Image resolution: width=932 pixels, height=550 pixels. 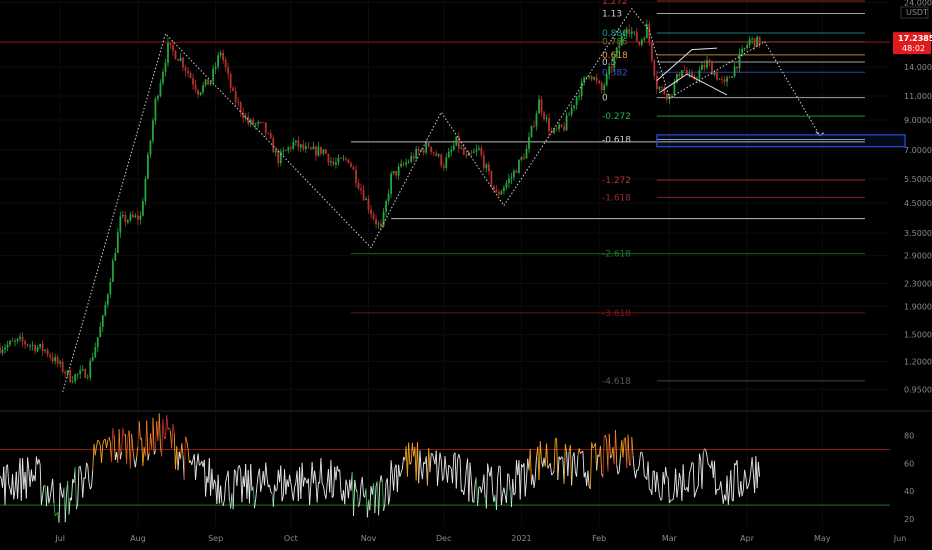 What do you see at coordinates (909, 519) in the screenshot?
I see `rsi-tick-label: 20` at bounding box center [909, 519].